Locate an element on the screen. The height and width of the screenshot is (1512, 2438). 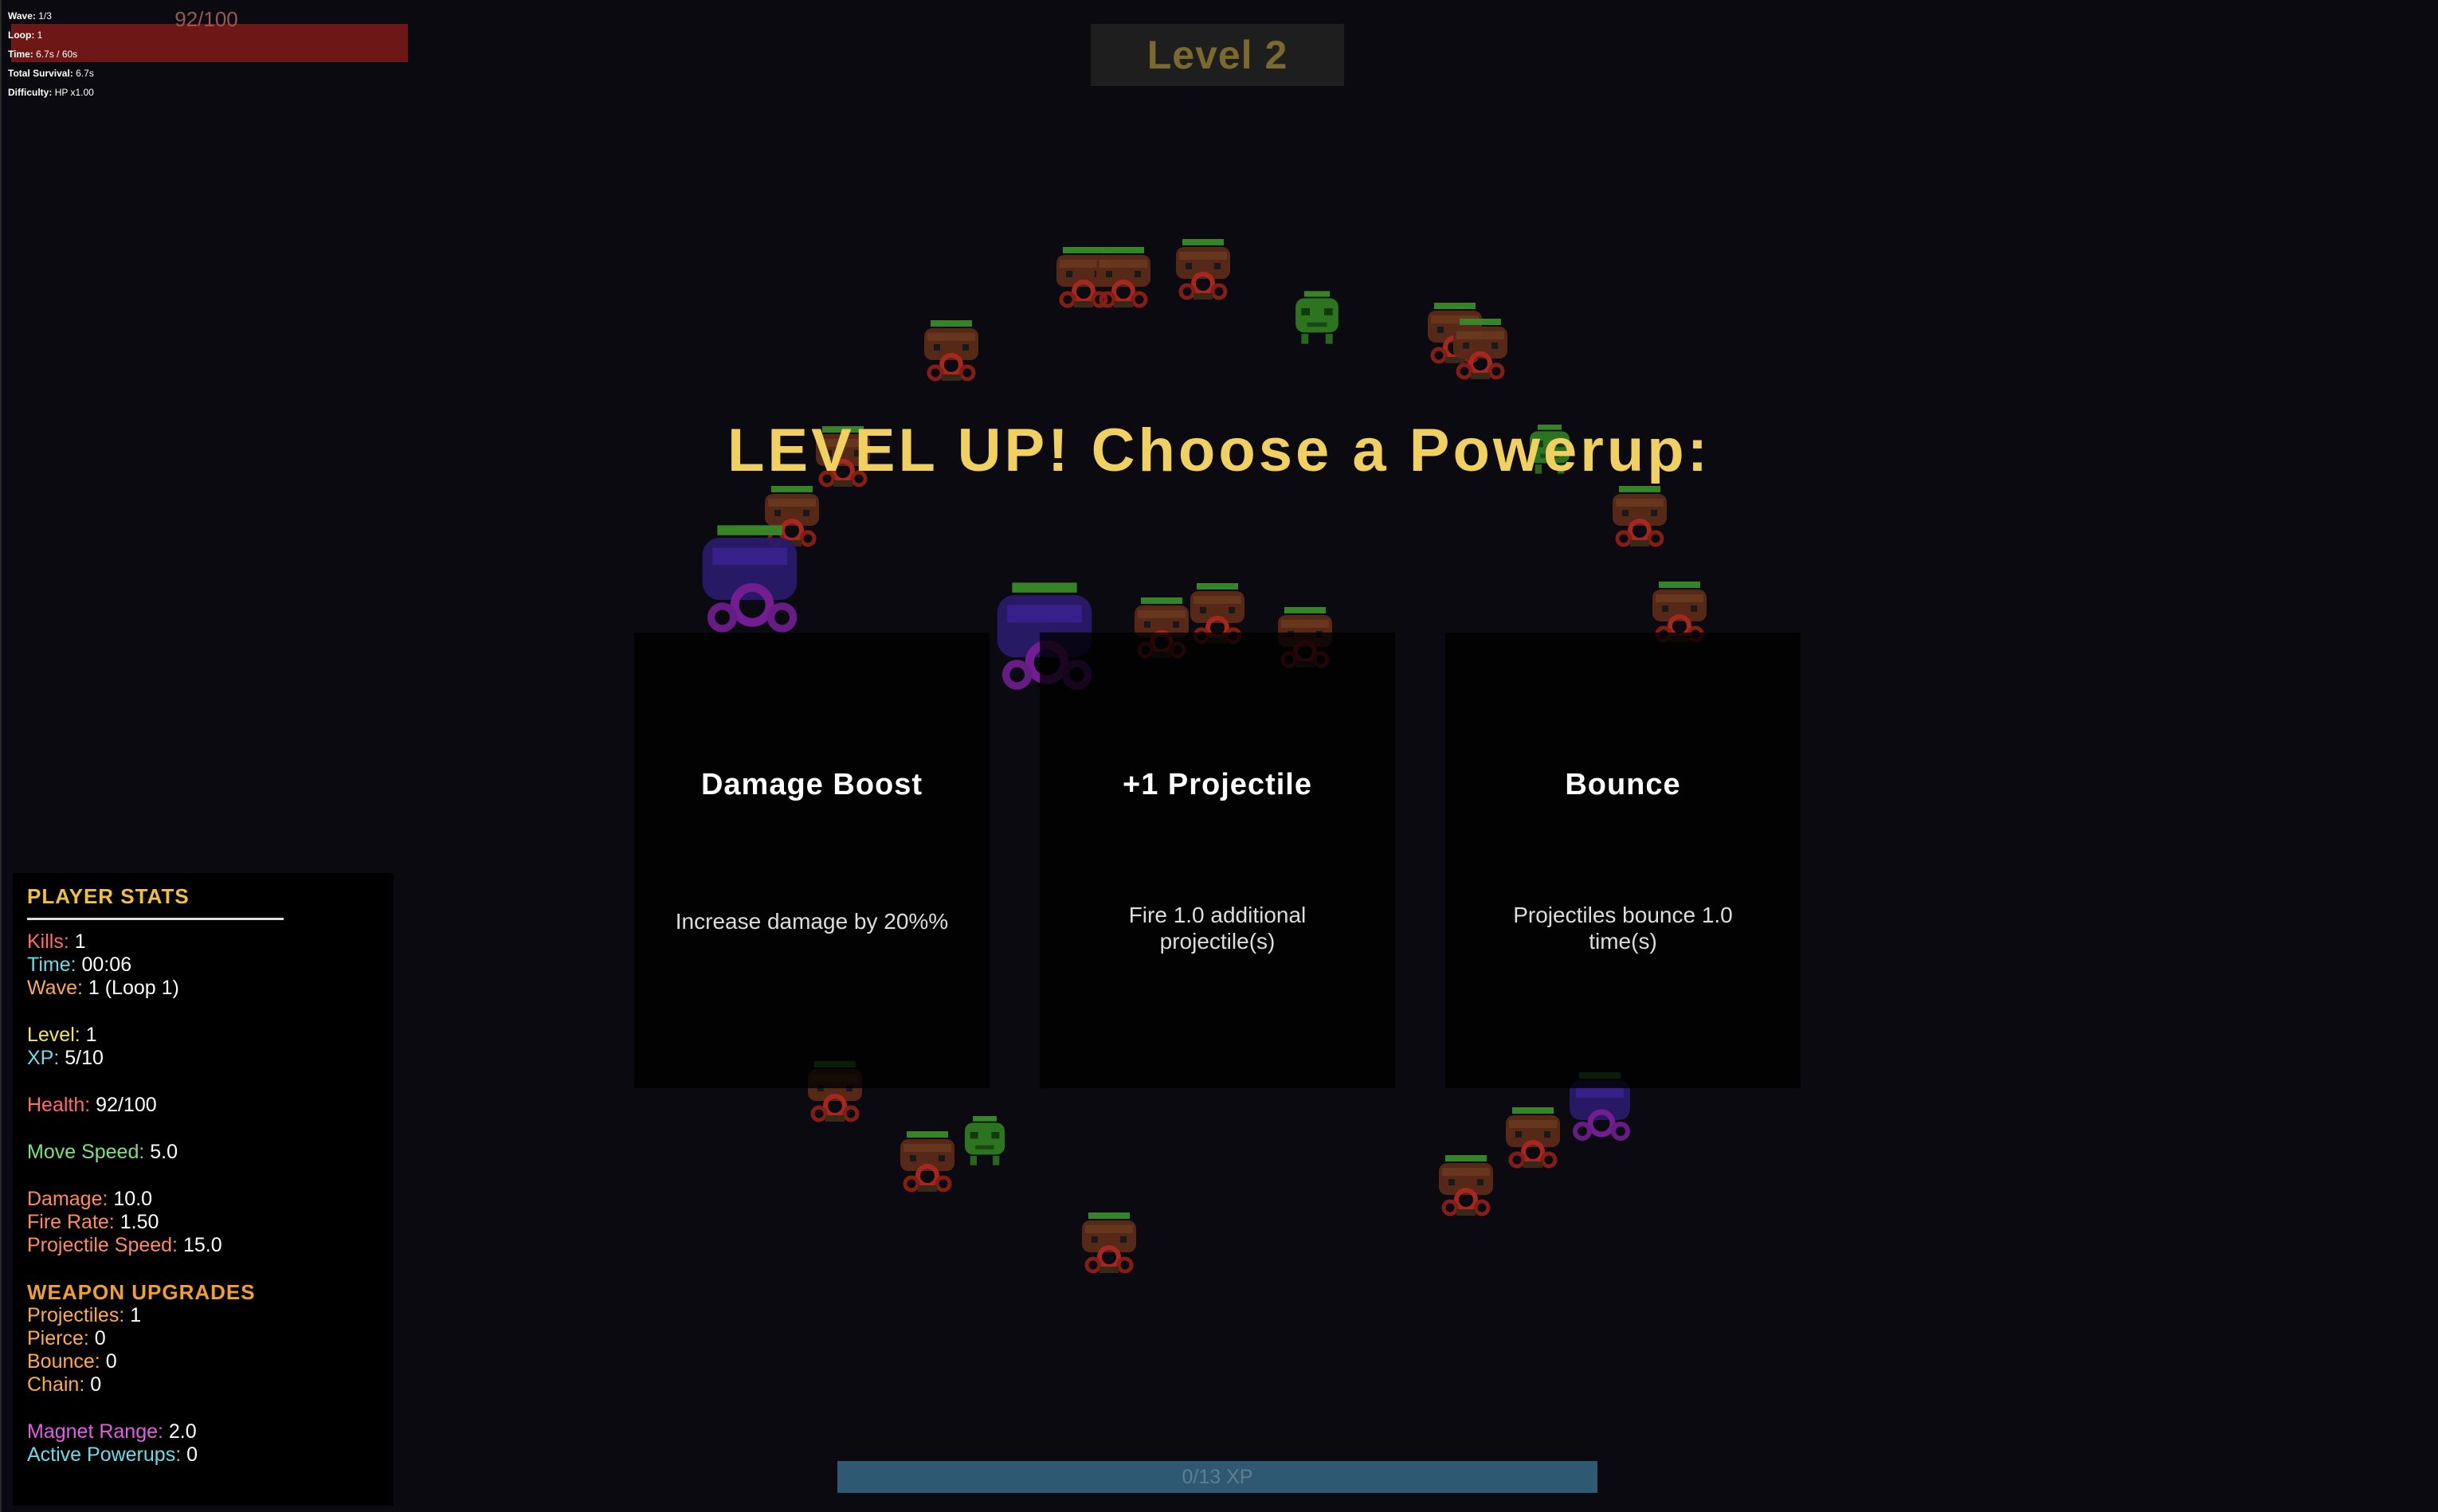
powerup-title: Damage Boost is located at coordinates (811, 785).